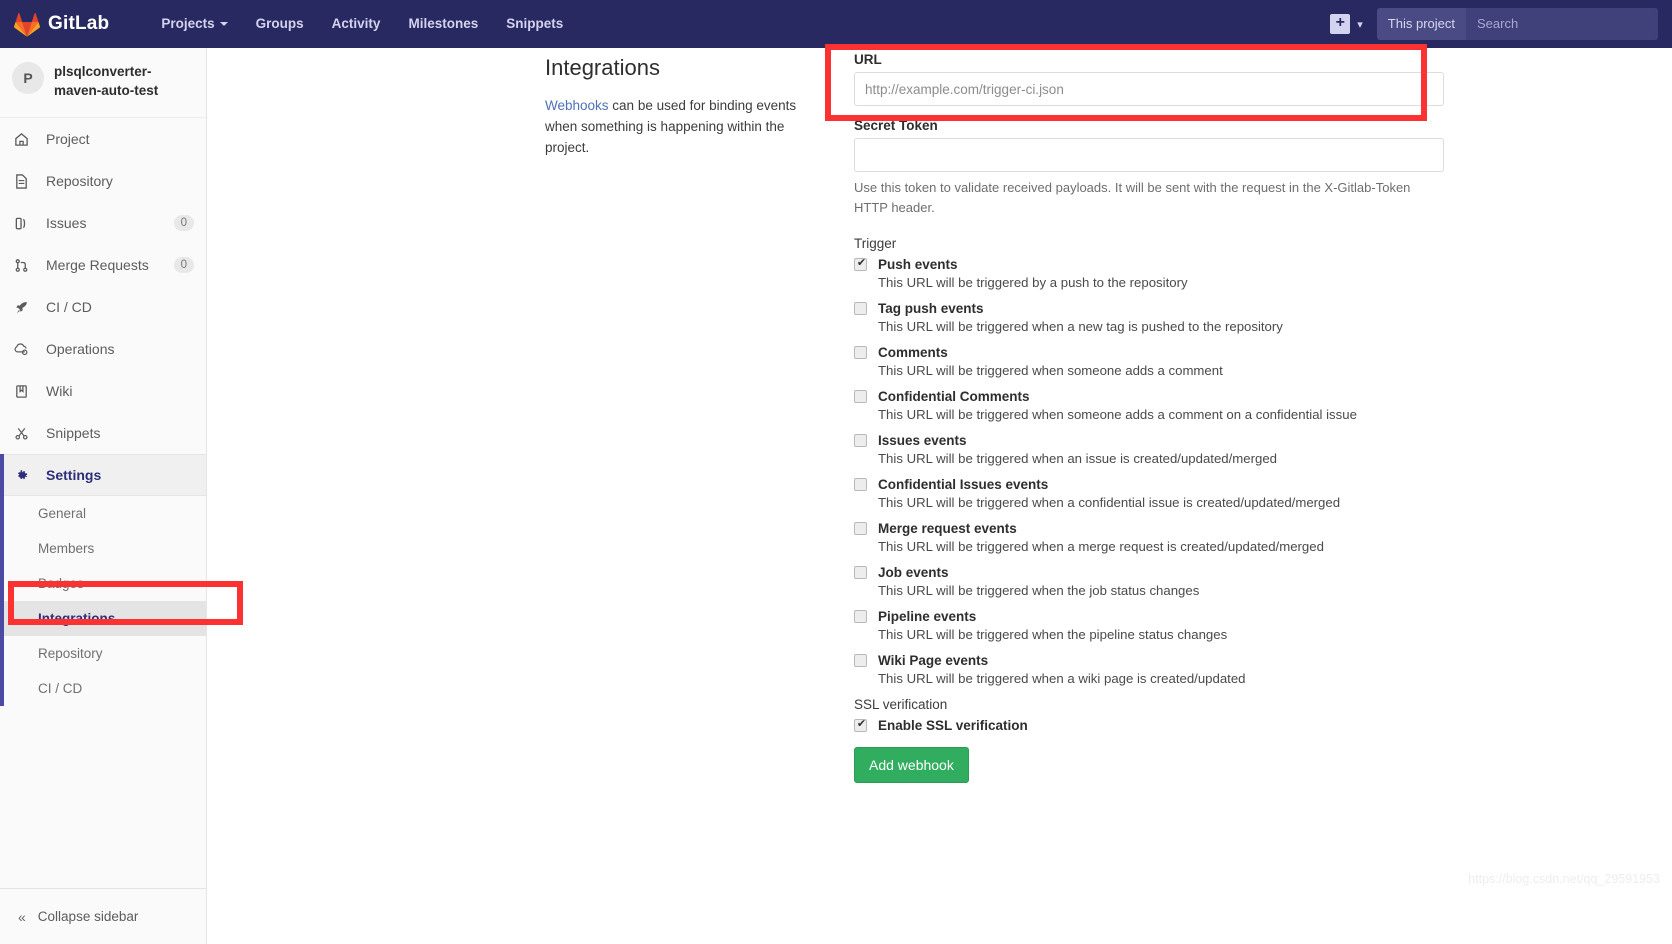 This screenshot has height=944, width=1672. Describe the element at coordinates (105, 618) in the screenshot. I see `sidebar-subitem-integrations: Integrations` at that location.